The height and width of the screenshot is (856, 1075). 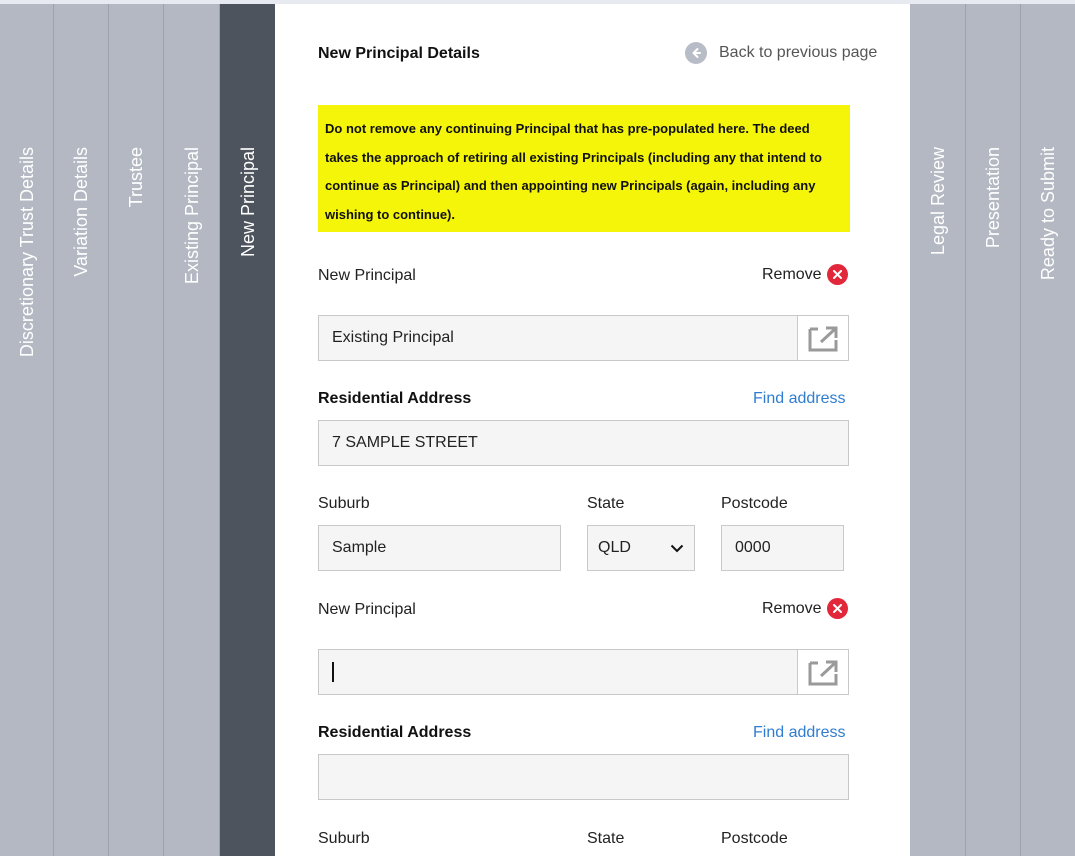 I want to click on tab-discretionary-trust-details: Discretionary Trust Details, so click(x=27, y=430).